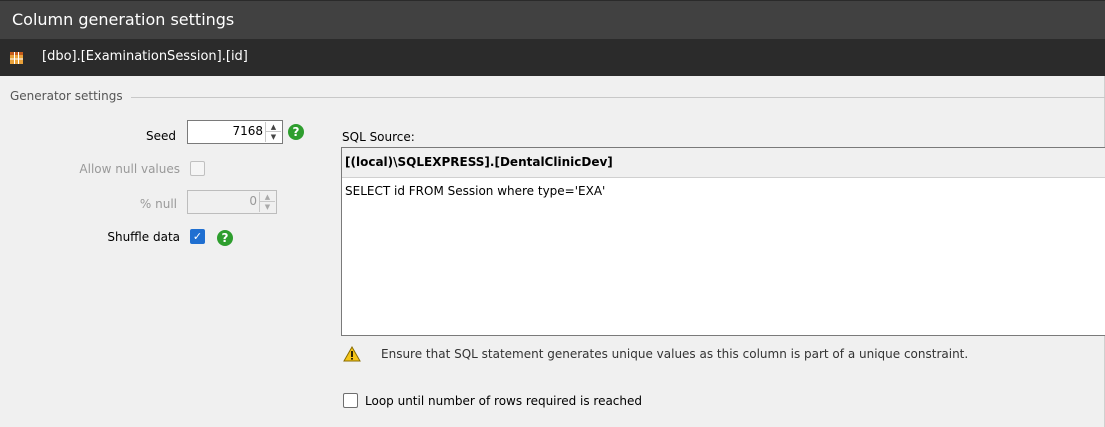 This screenshot has height=427, width=1105. Describe the element at coordinates (225, 238) in the screenshot. I see `shuffle-help-icon: ?` at that location.